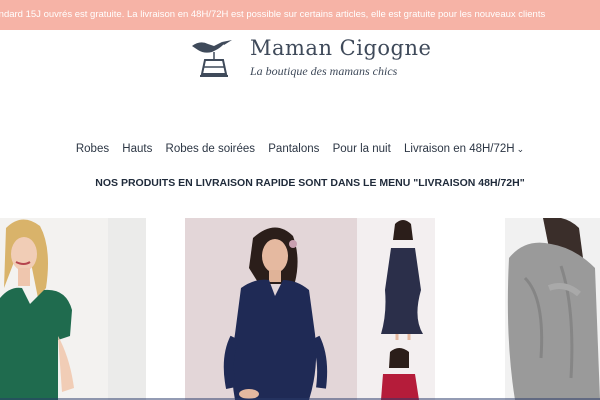  Describe the element at coordinates (324, 71) in the screenshot. I see `brand-tagline: La boutique des mamans chics` at that location.